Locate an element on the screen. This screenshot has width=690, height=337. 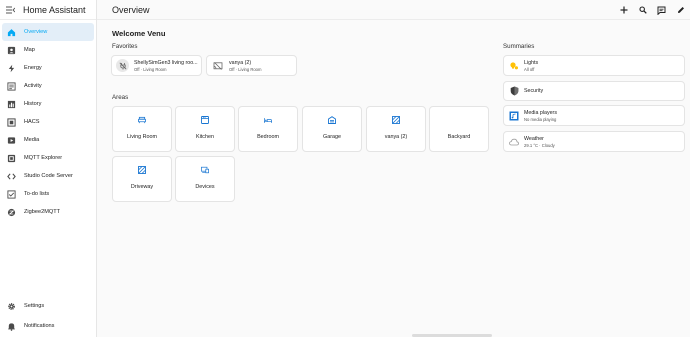
devices-icon is located at coordinates (205, 170).